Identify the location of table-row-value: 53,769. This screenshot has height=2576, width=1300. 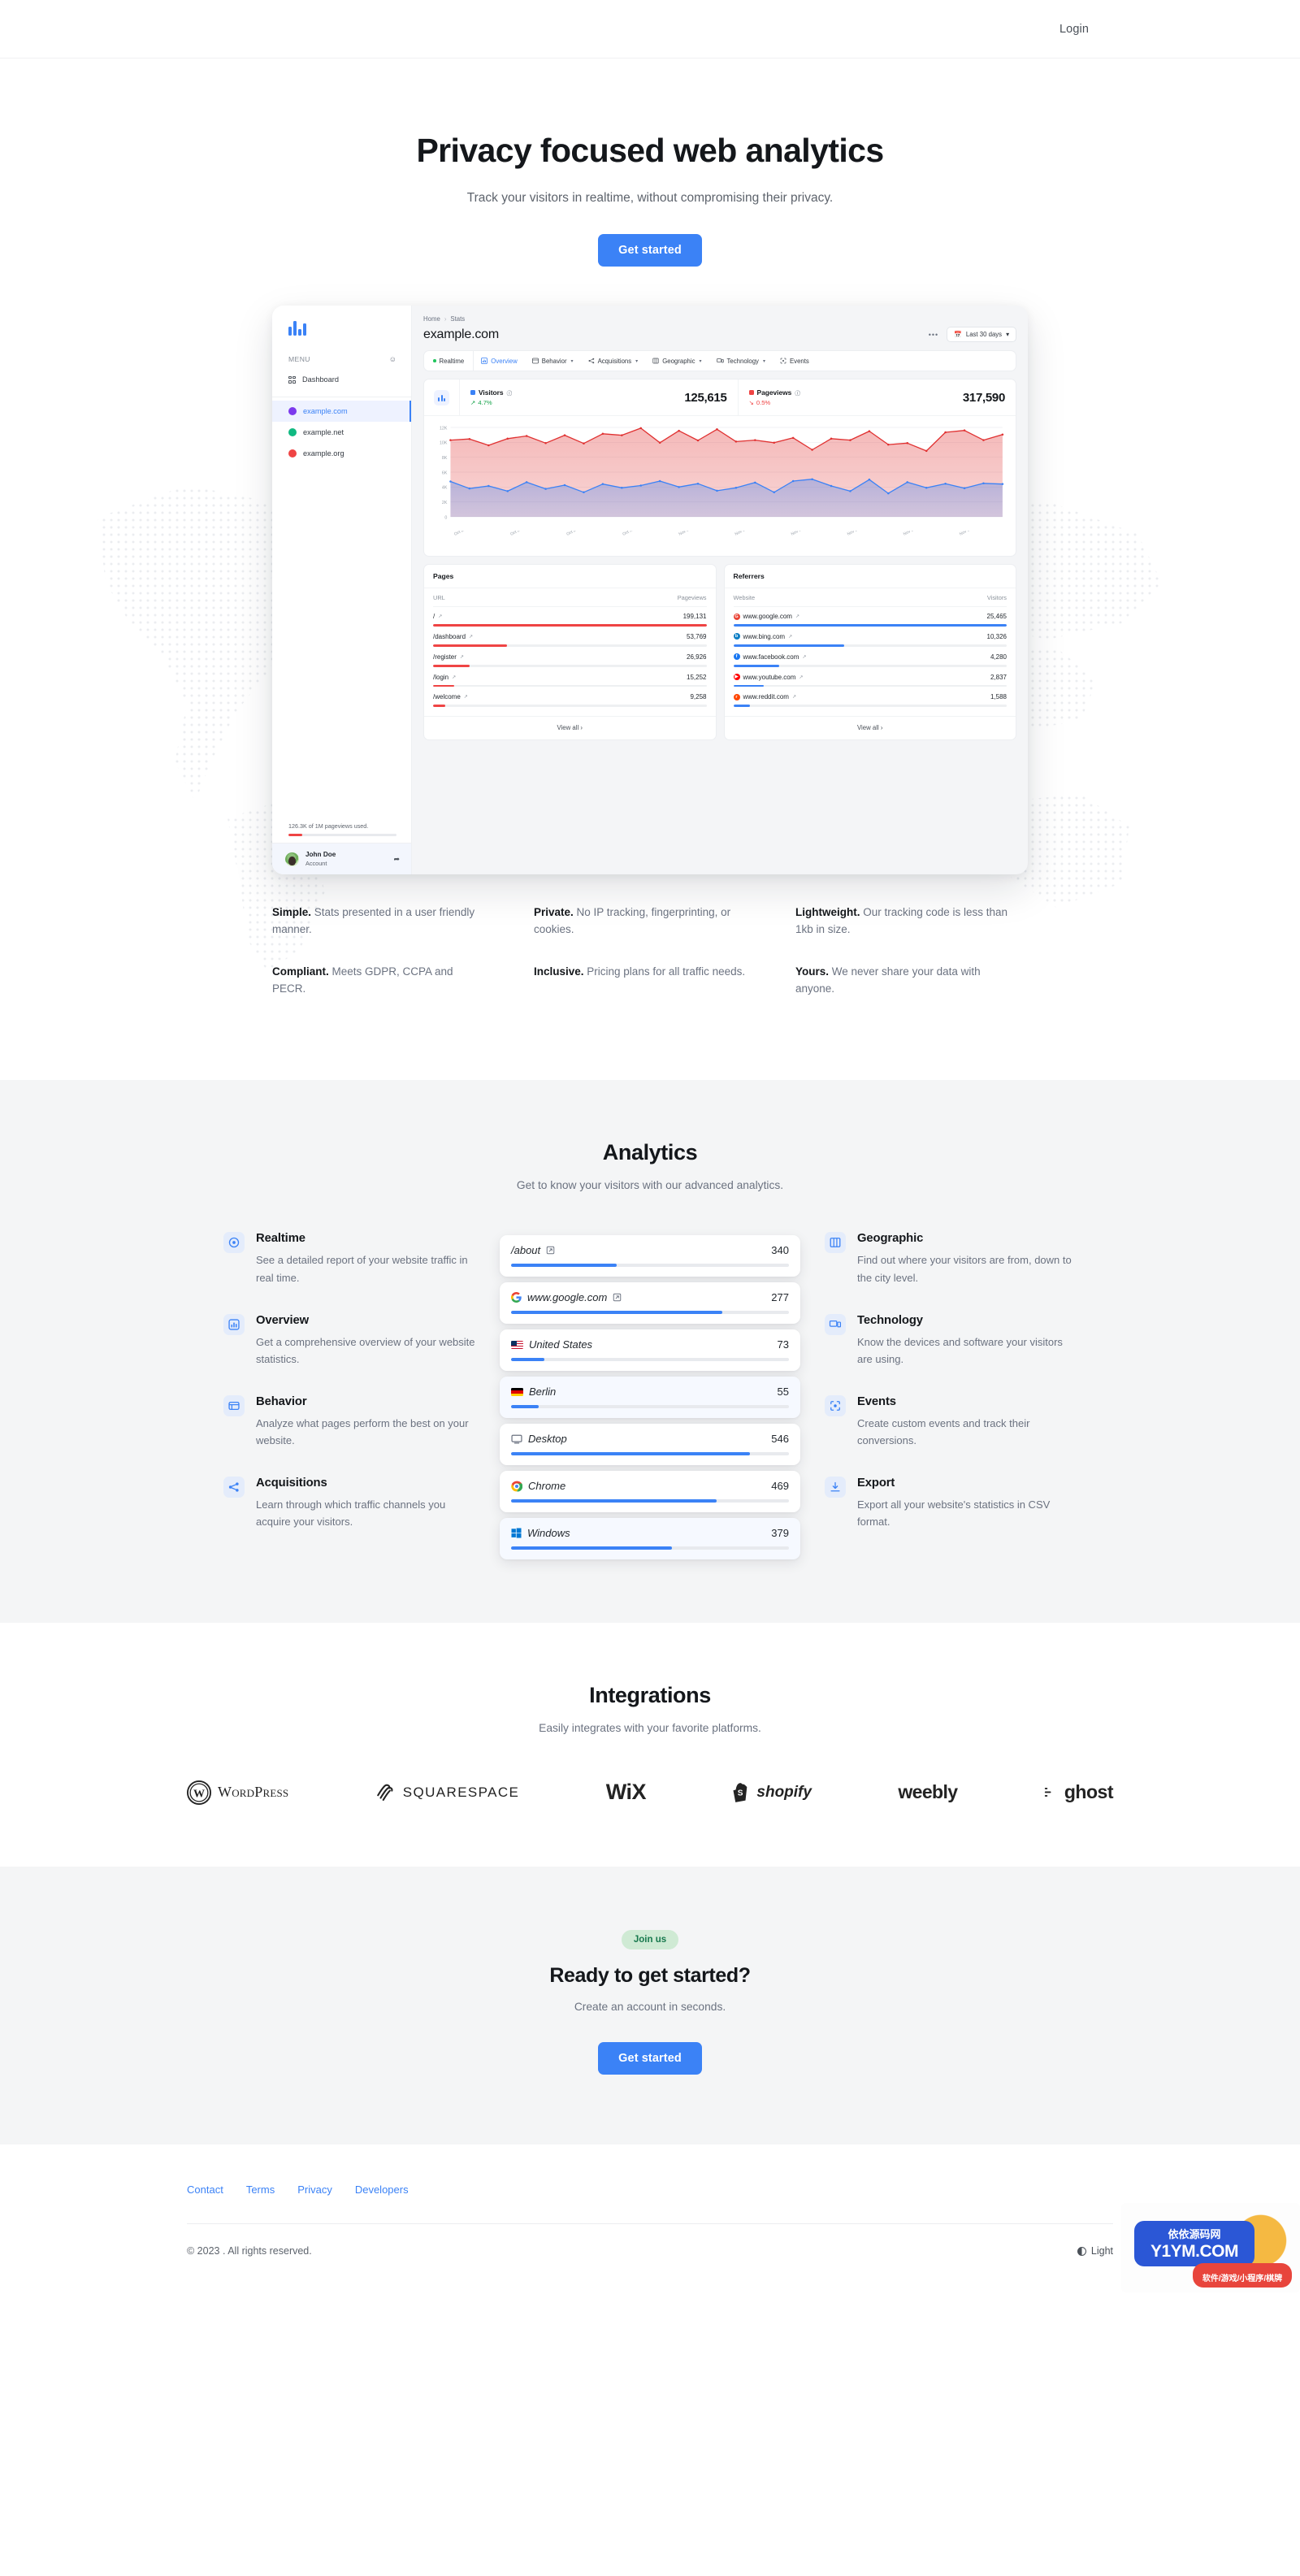
(697, 636).